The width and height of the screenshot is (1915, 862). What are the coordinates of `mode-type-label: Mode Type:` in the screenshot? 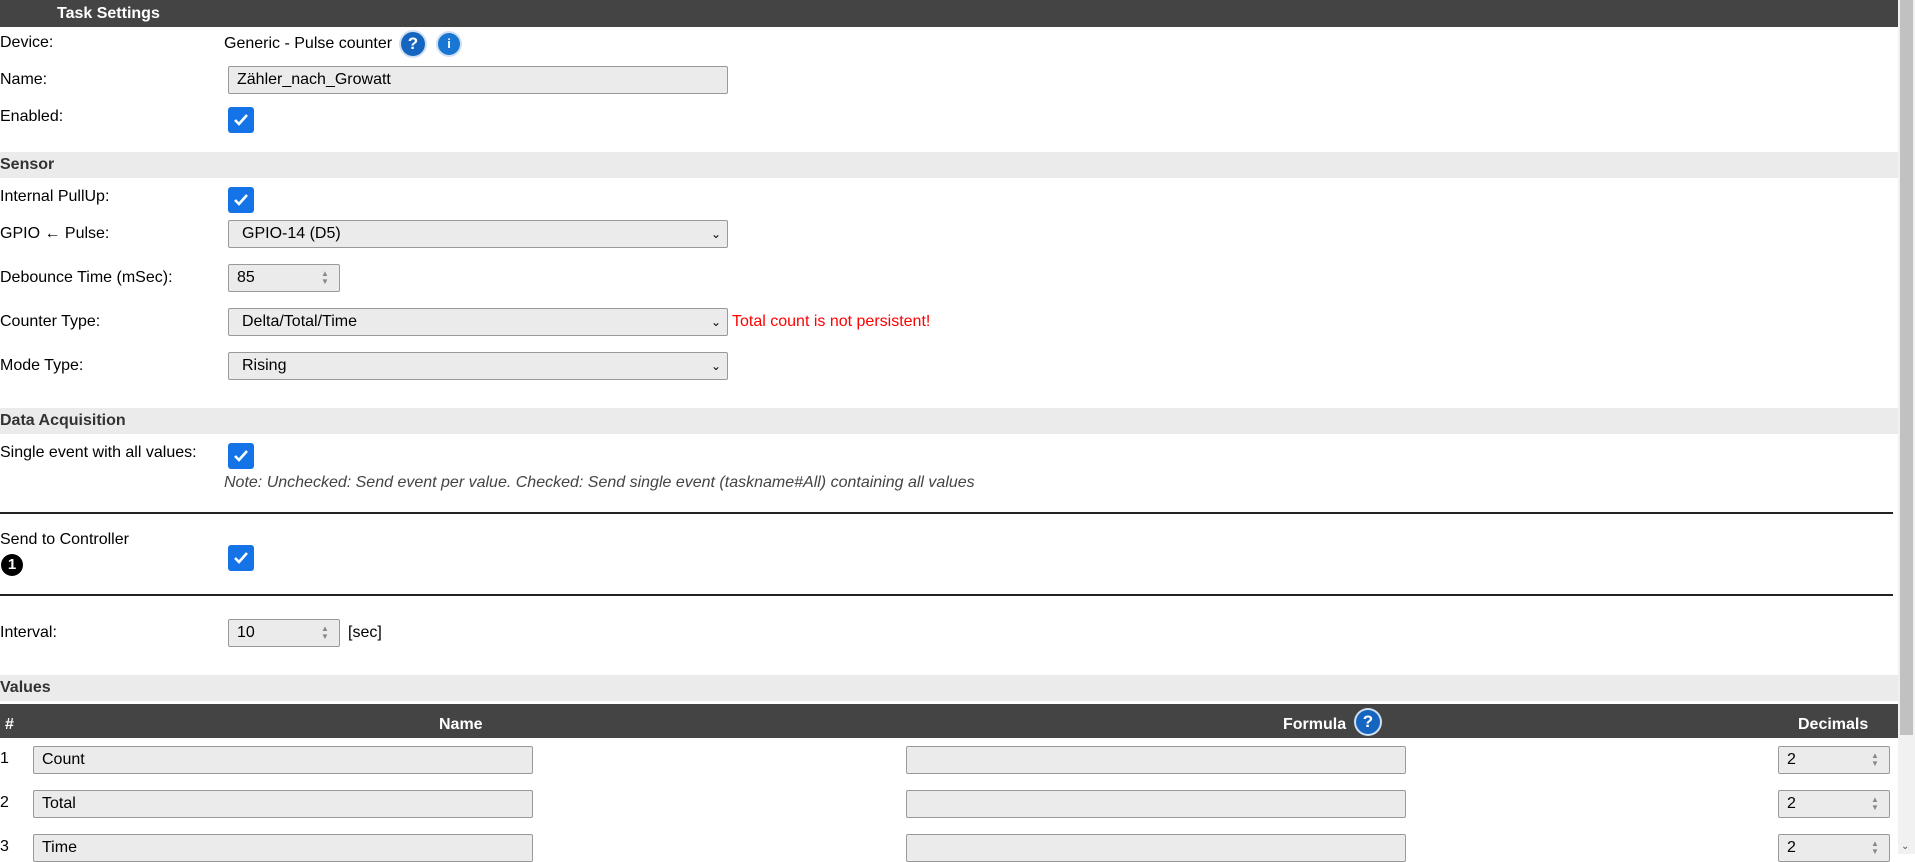 It's located at (42, 365).